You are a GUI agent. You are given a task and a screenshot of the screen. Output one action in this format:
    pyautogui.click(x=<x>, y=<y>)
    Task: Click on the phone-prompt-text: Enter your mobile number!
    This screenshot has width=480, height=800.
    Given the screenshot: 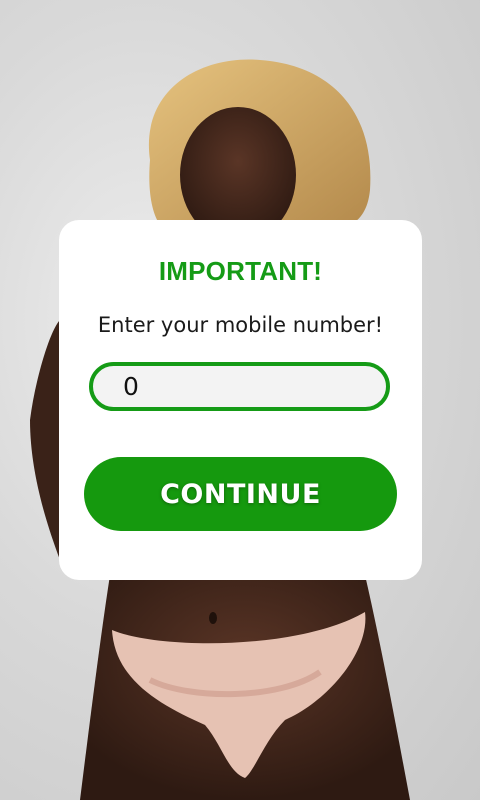 What is the action you would take?
    pyautogui.click(x=240, y=325)
    